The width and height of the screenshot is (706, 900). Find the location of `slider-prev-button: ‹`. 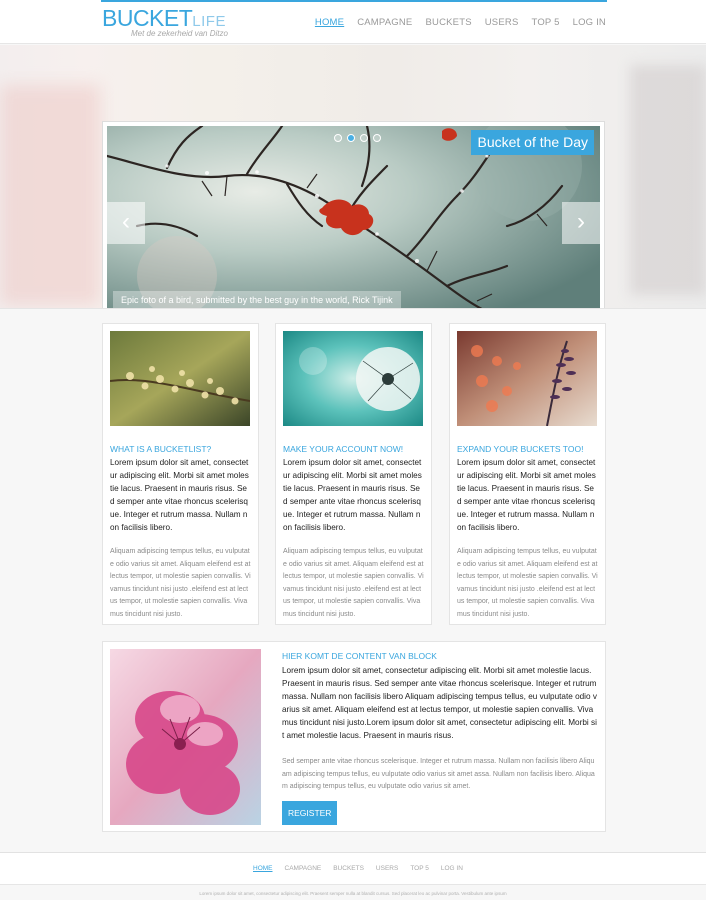

slider-prev-button: ‹ is located at coordinates (126, 223).